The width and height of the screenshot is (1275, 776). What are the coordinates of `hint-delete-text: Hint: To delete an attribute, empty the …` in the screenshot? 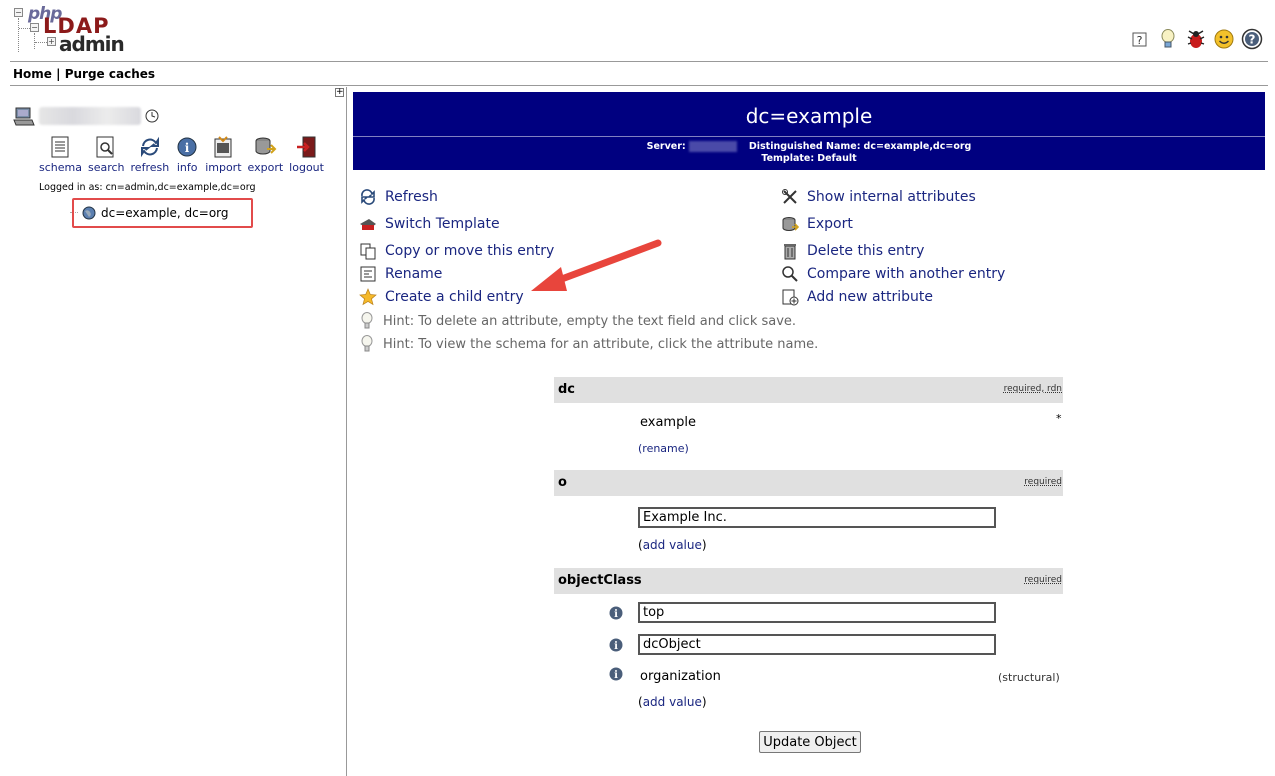 It's located at (590, 321).